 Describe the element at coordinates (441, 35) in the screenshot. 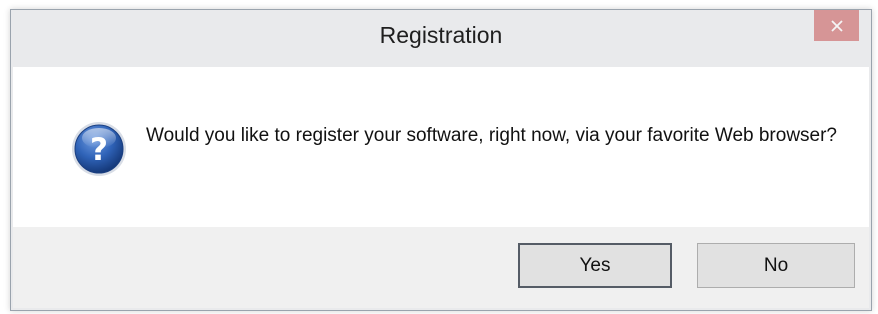

I see `window-title: Registration` at that location.